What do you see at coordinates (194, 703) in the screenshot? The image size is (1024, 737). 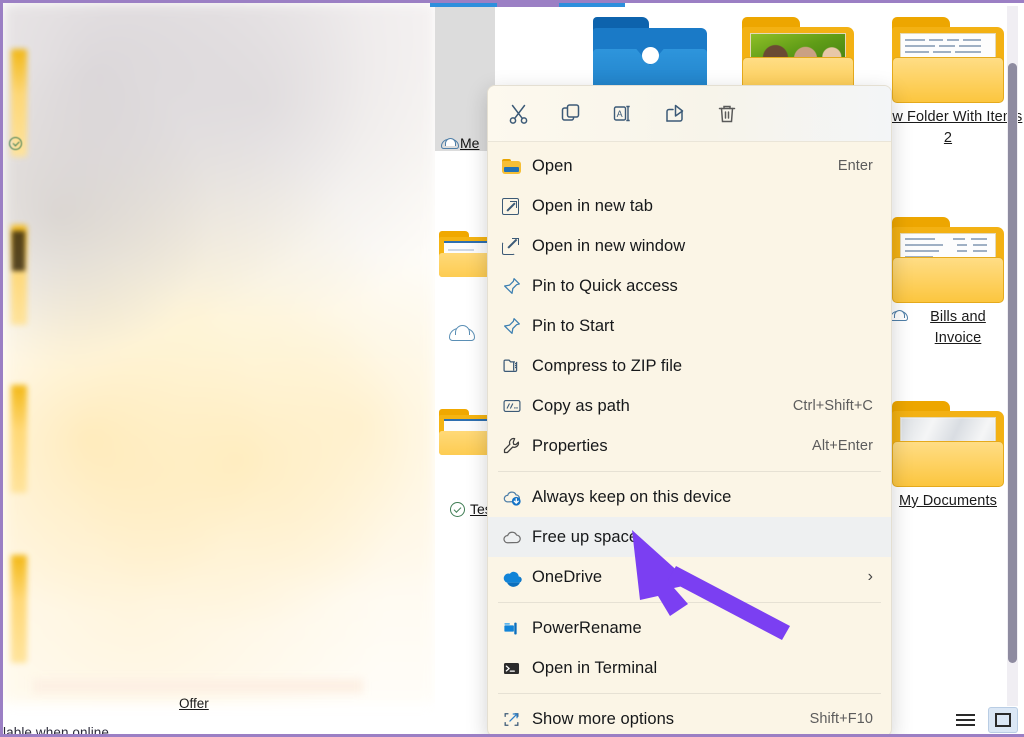 I see `file-label-offer: Offer` at bounding box center [194, 703].